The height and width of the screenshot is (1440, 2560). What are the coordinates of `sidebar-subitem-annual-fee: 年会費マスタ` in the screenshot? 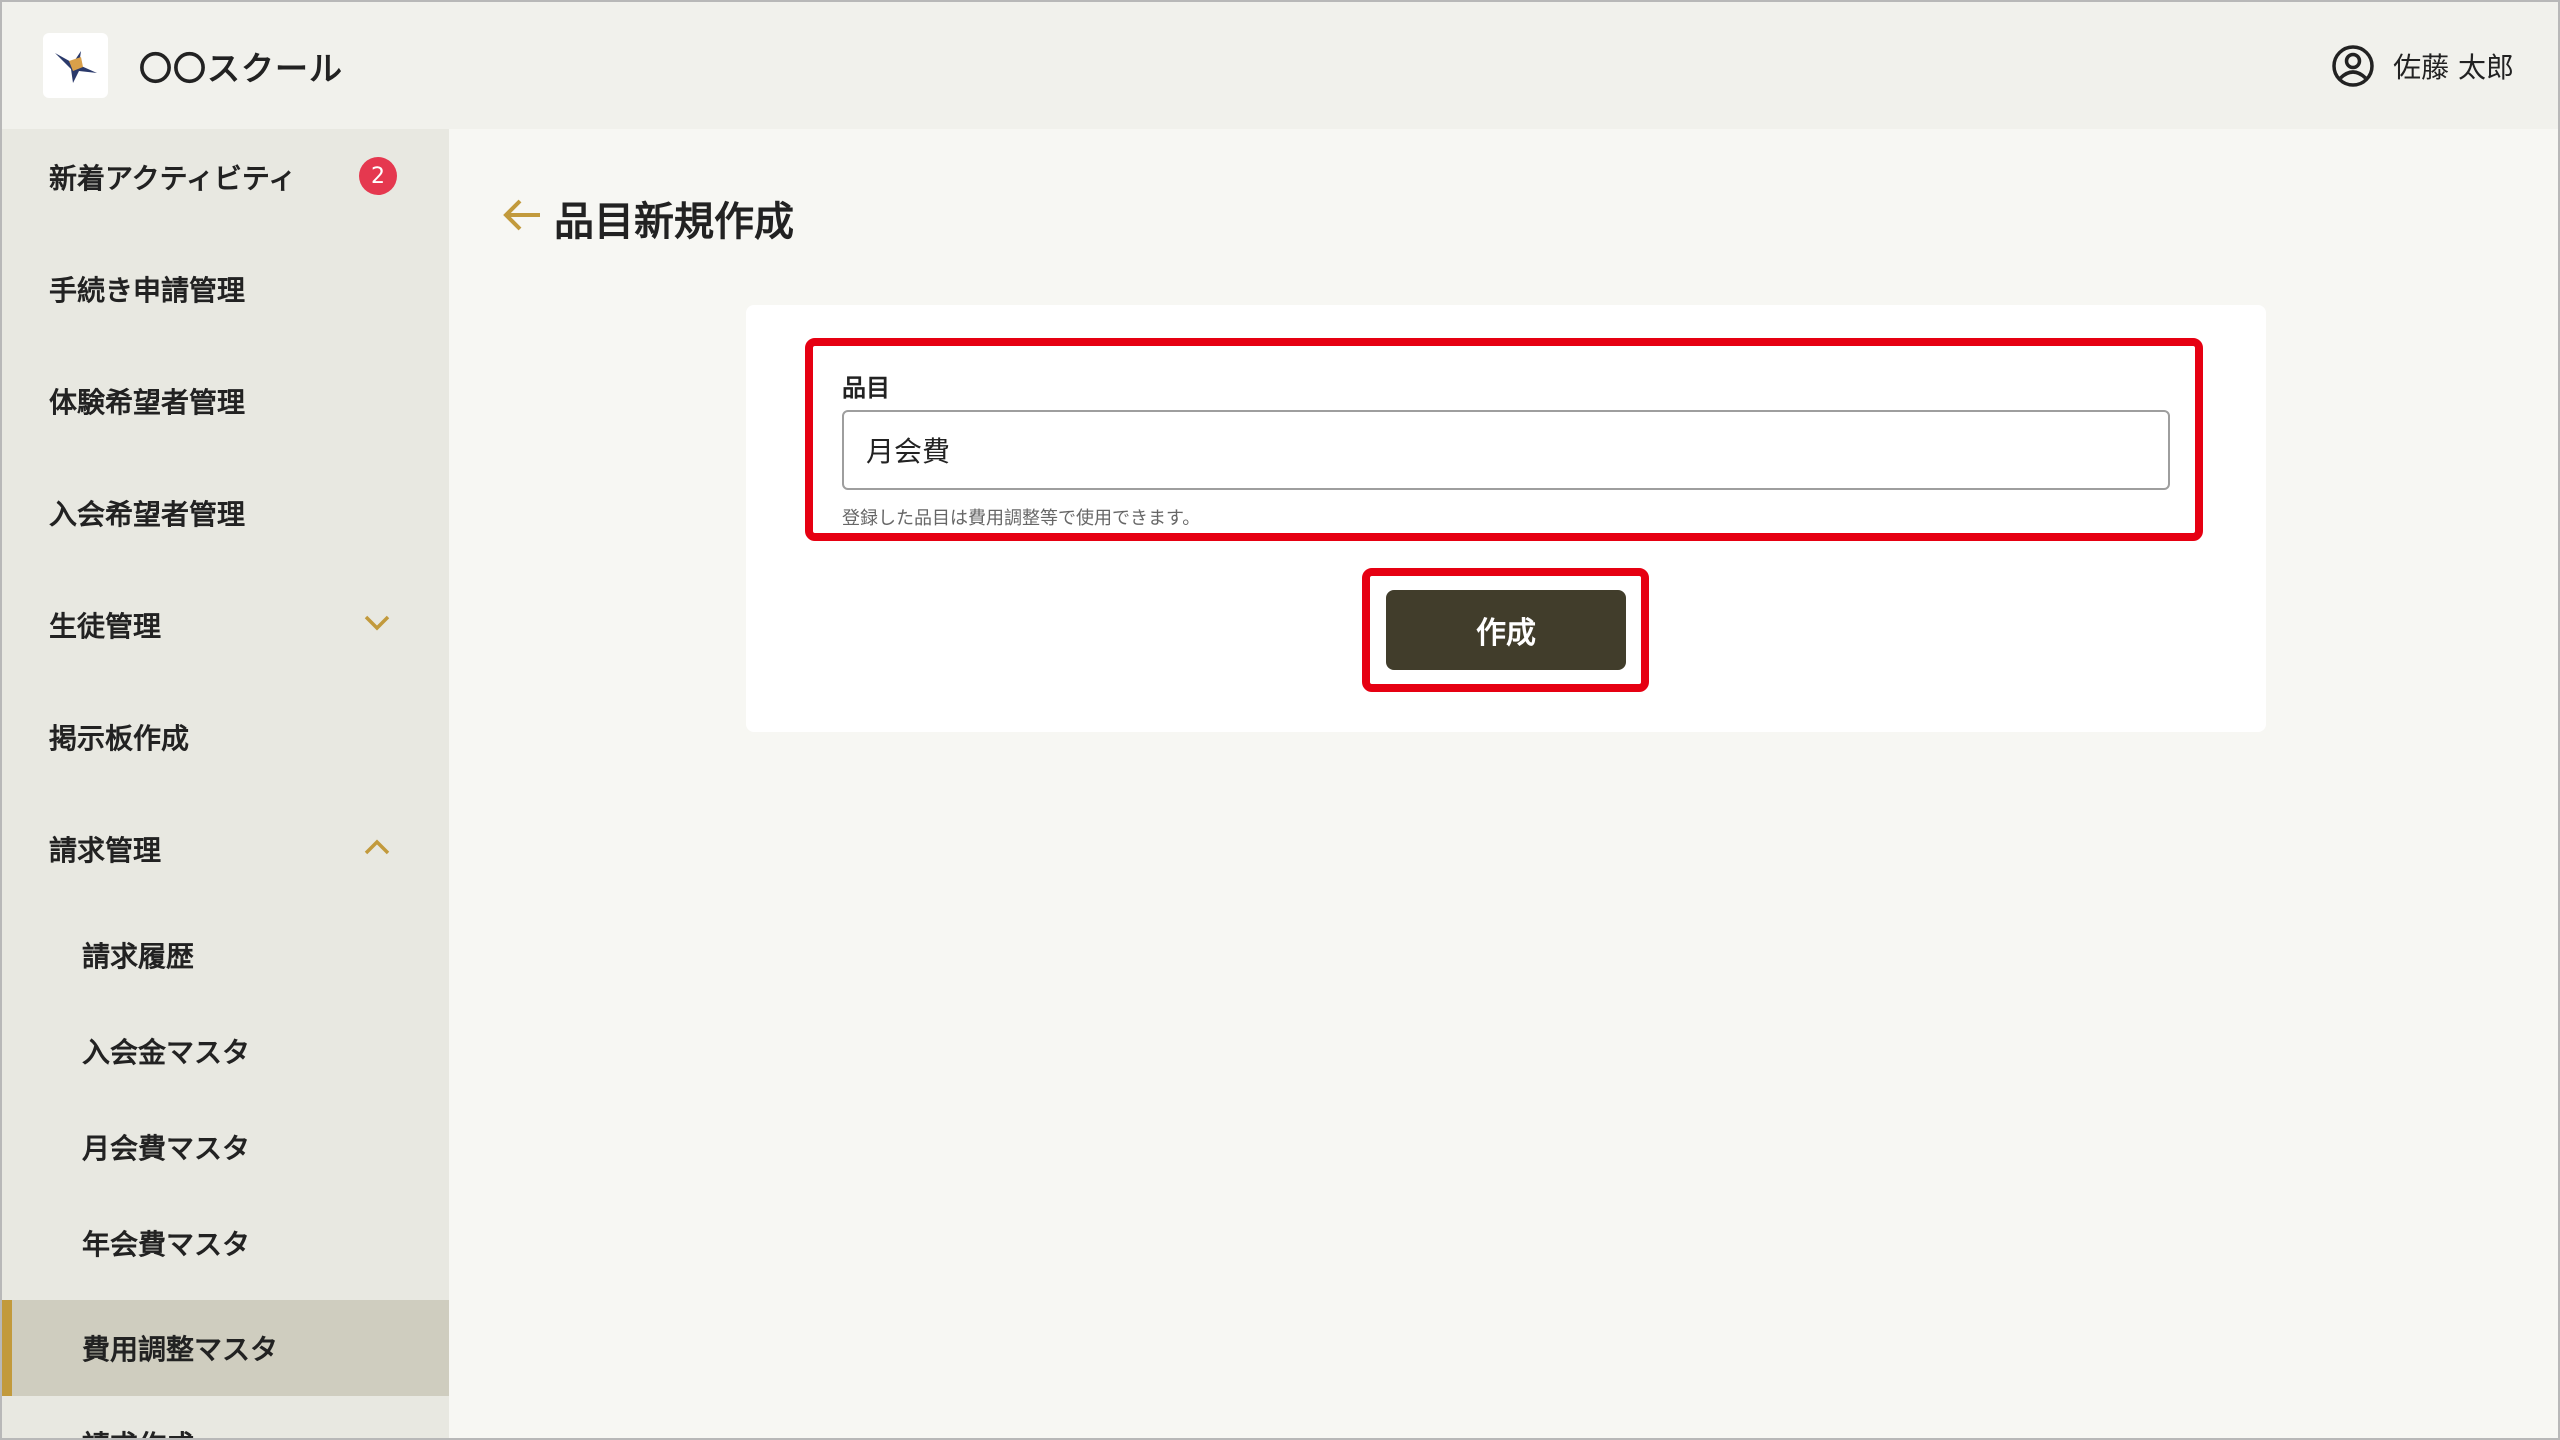 It's located at (225, 1243).